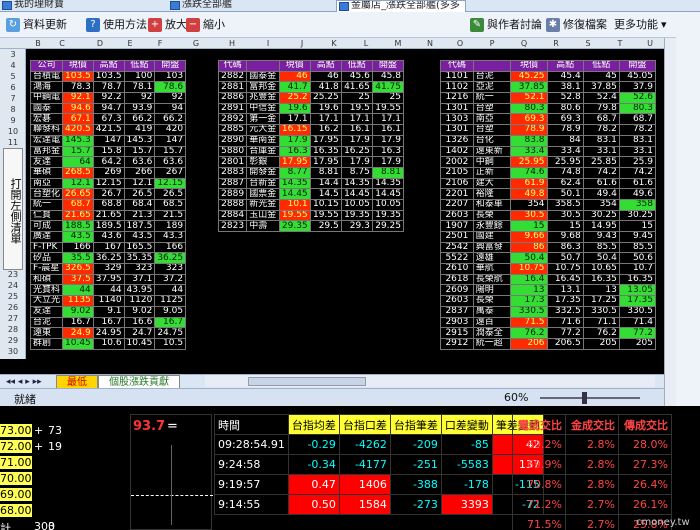 This screenshot has width=700, height=530. I want to click on more-functions-button: 更多功能 ▾, so click(640, 25).